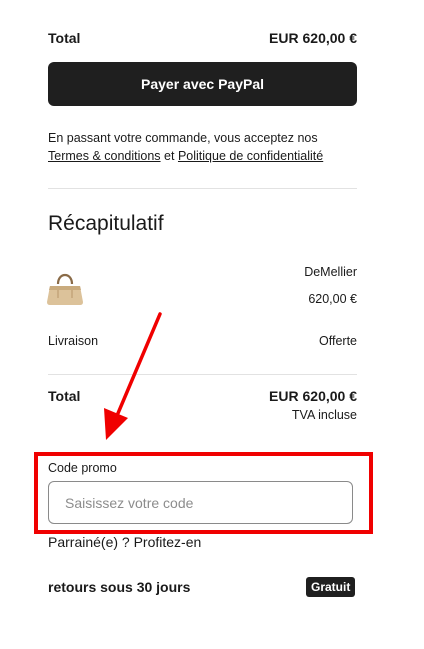  I want to click on promo-code-input, so click(200, 502).